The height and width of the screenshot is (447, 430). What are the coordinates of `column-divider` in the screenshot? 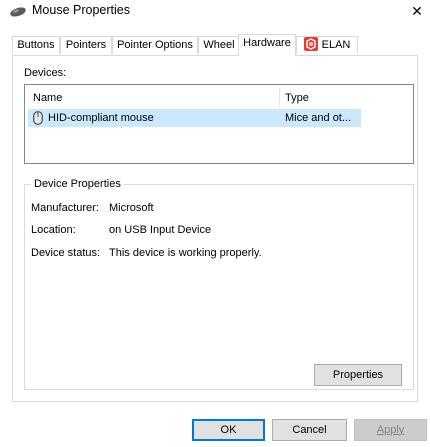 It's located at (279, 98).